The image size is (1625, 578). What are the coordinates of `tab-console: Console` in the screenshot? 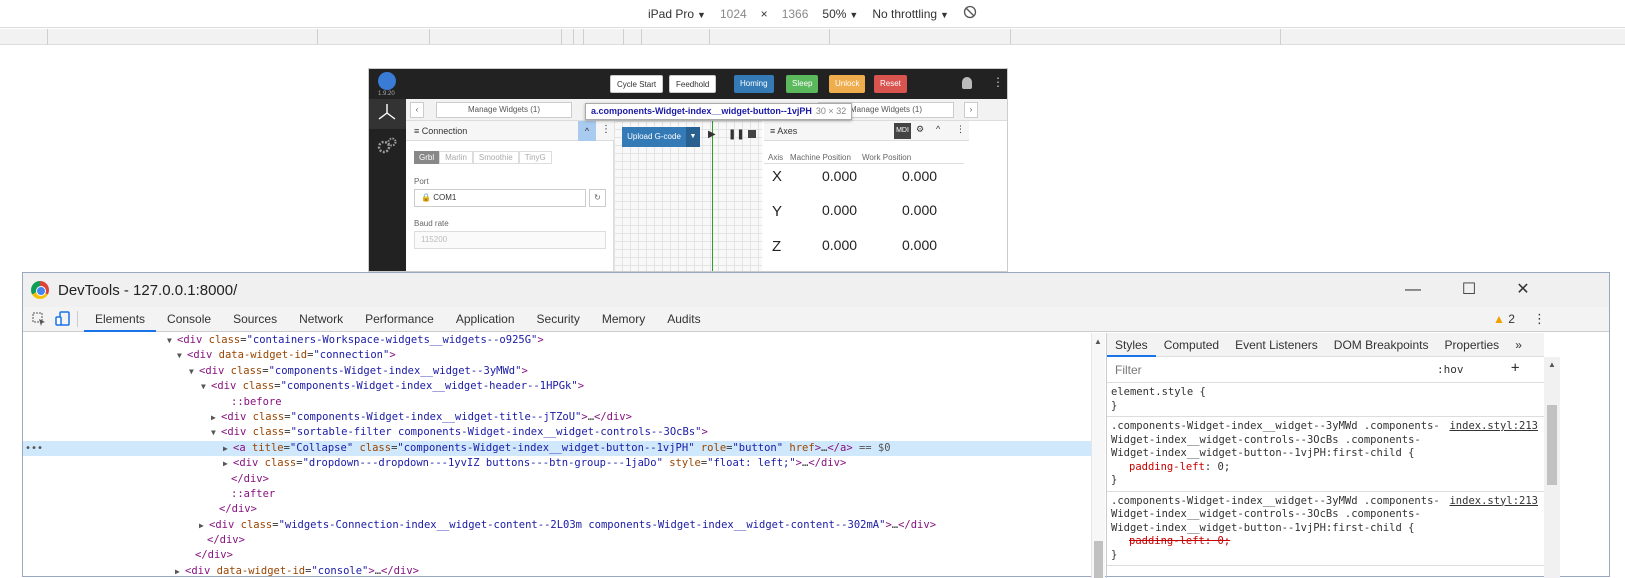 It's located at (189, 319).